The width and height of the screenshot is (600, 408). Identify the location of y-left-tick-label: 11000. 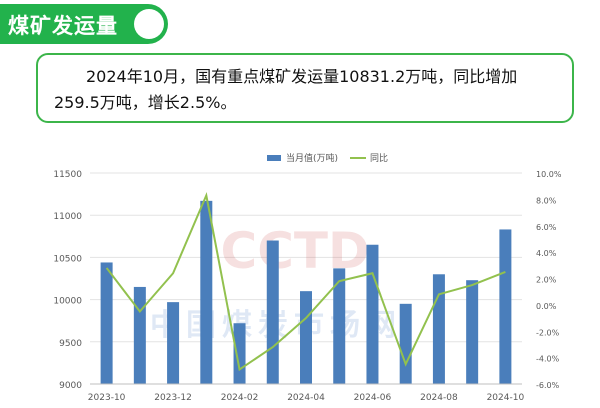
(67, 217).